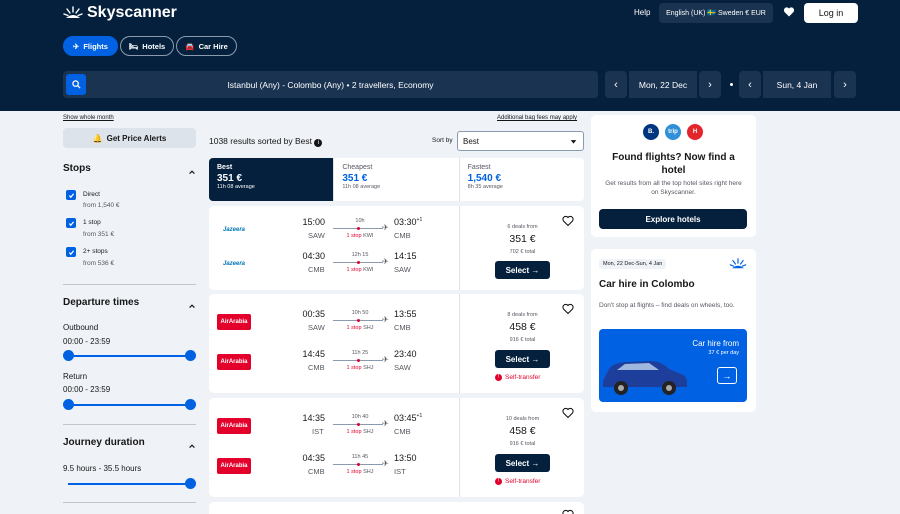 The height and width of the screenshot is (514, 900). I want to click on sort-select: Best, so click(520, 141).